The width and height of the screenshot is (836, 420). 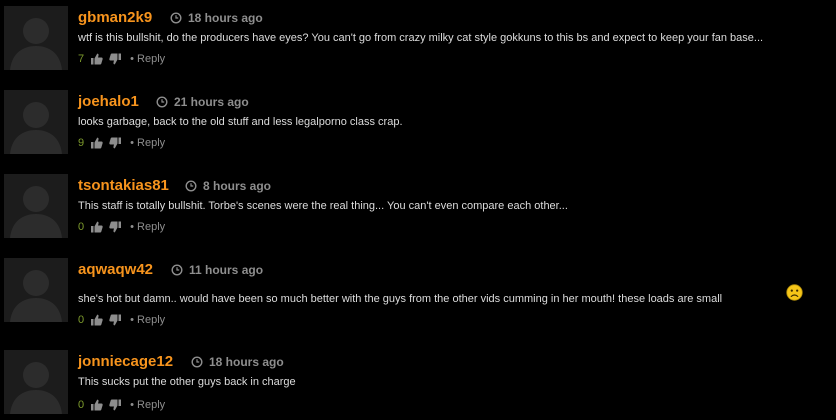 I want to click on timestamp-text: 8 hours ago, so click(x=237, y=186).